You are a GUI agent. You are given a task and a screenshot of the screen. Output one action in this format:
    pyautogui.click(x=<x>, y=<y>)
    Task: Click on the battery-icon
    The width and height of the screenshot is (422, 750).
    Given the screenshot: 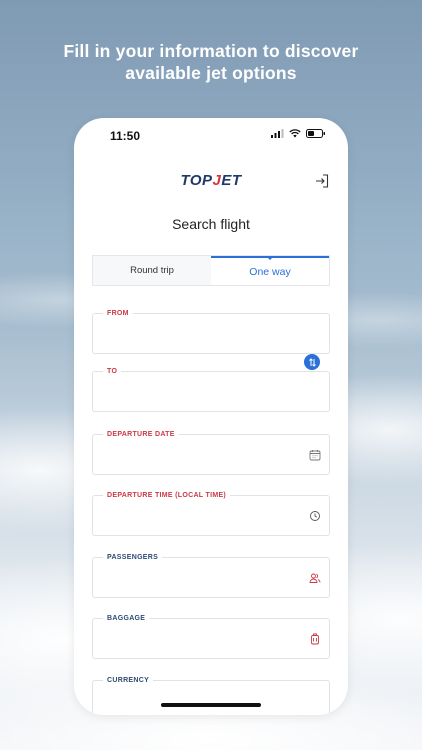 What is the action you would take?
    pyautogui.click(x=315, y=133)
    